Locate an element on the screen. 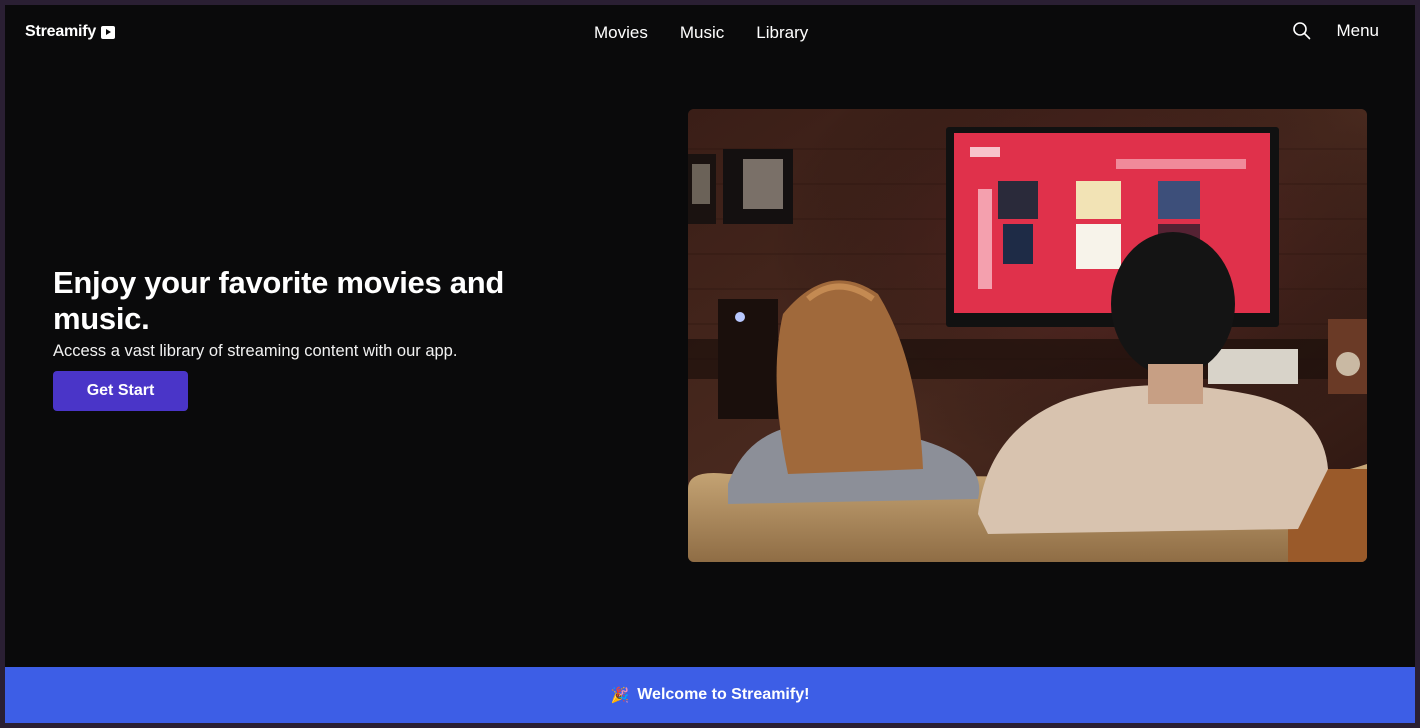 Image resolution: width=1420 pixels, height=728 pixels. welcome-banner: 🎉 Welcome to Streamify! is located at coordinates (710, 695).